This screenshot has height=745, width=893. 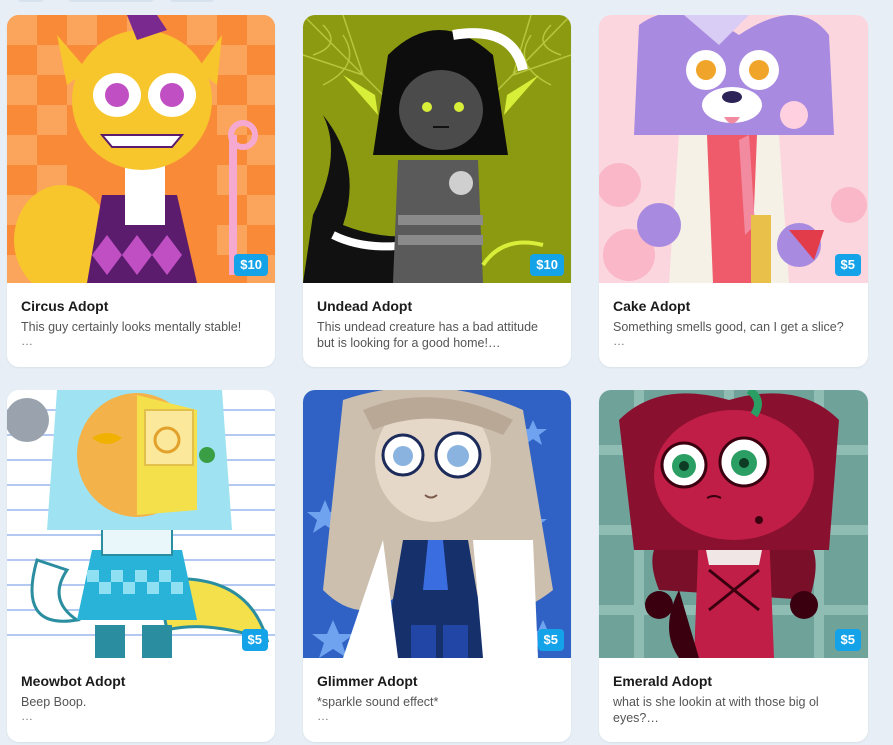 I want to click on adopt-title: Emerald Adopt, so click(x=733, y=681).